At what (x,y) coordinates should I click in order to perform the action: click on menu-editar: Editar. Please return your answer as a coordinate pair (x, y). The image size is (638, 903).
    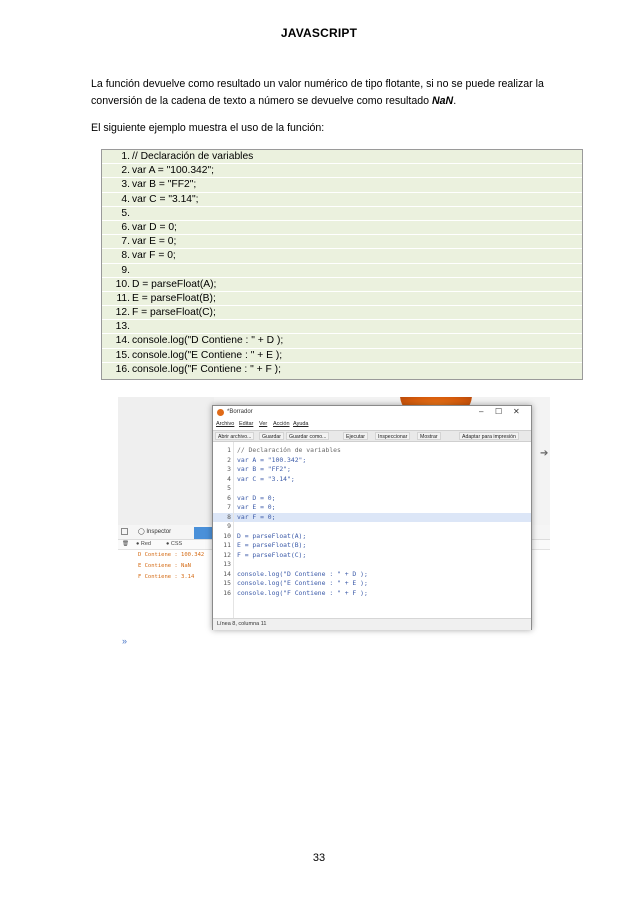
    Looking at the image, I should click on (246, 424).